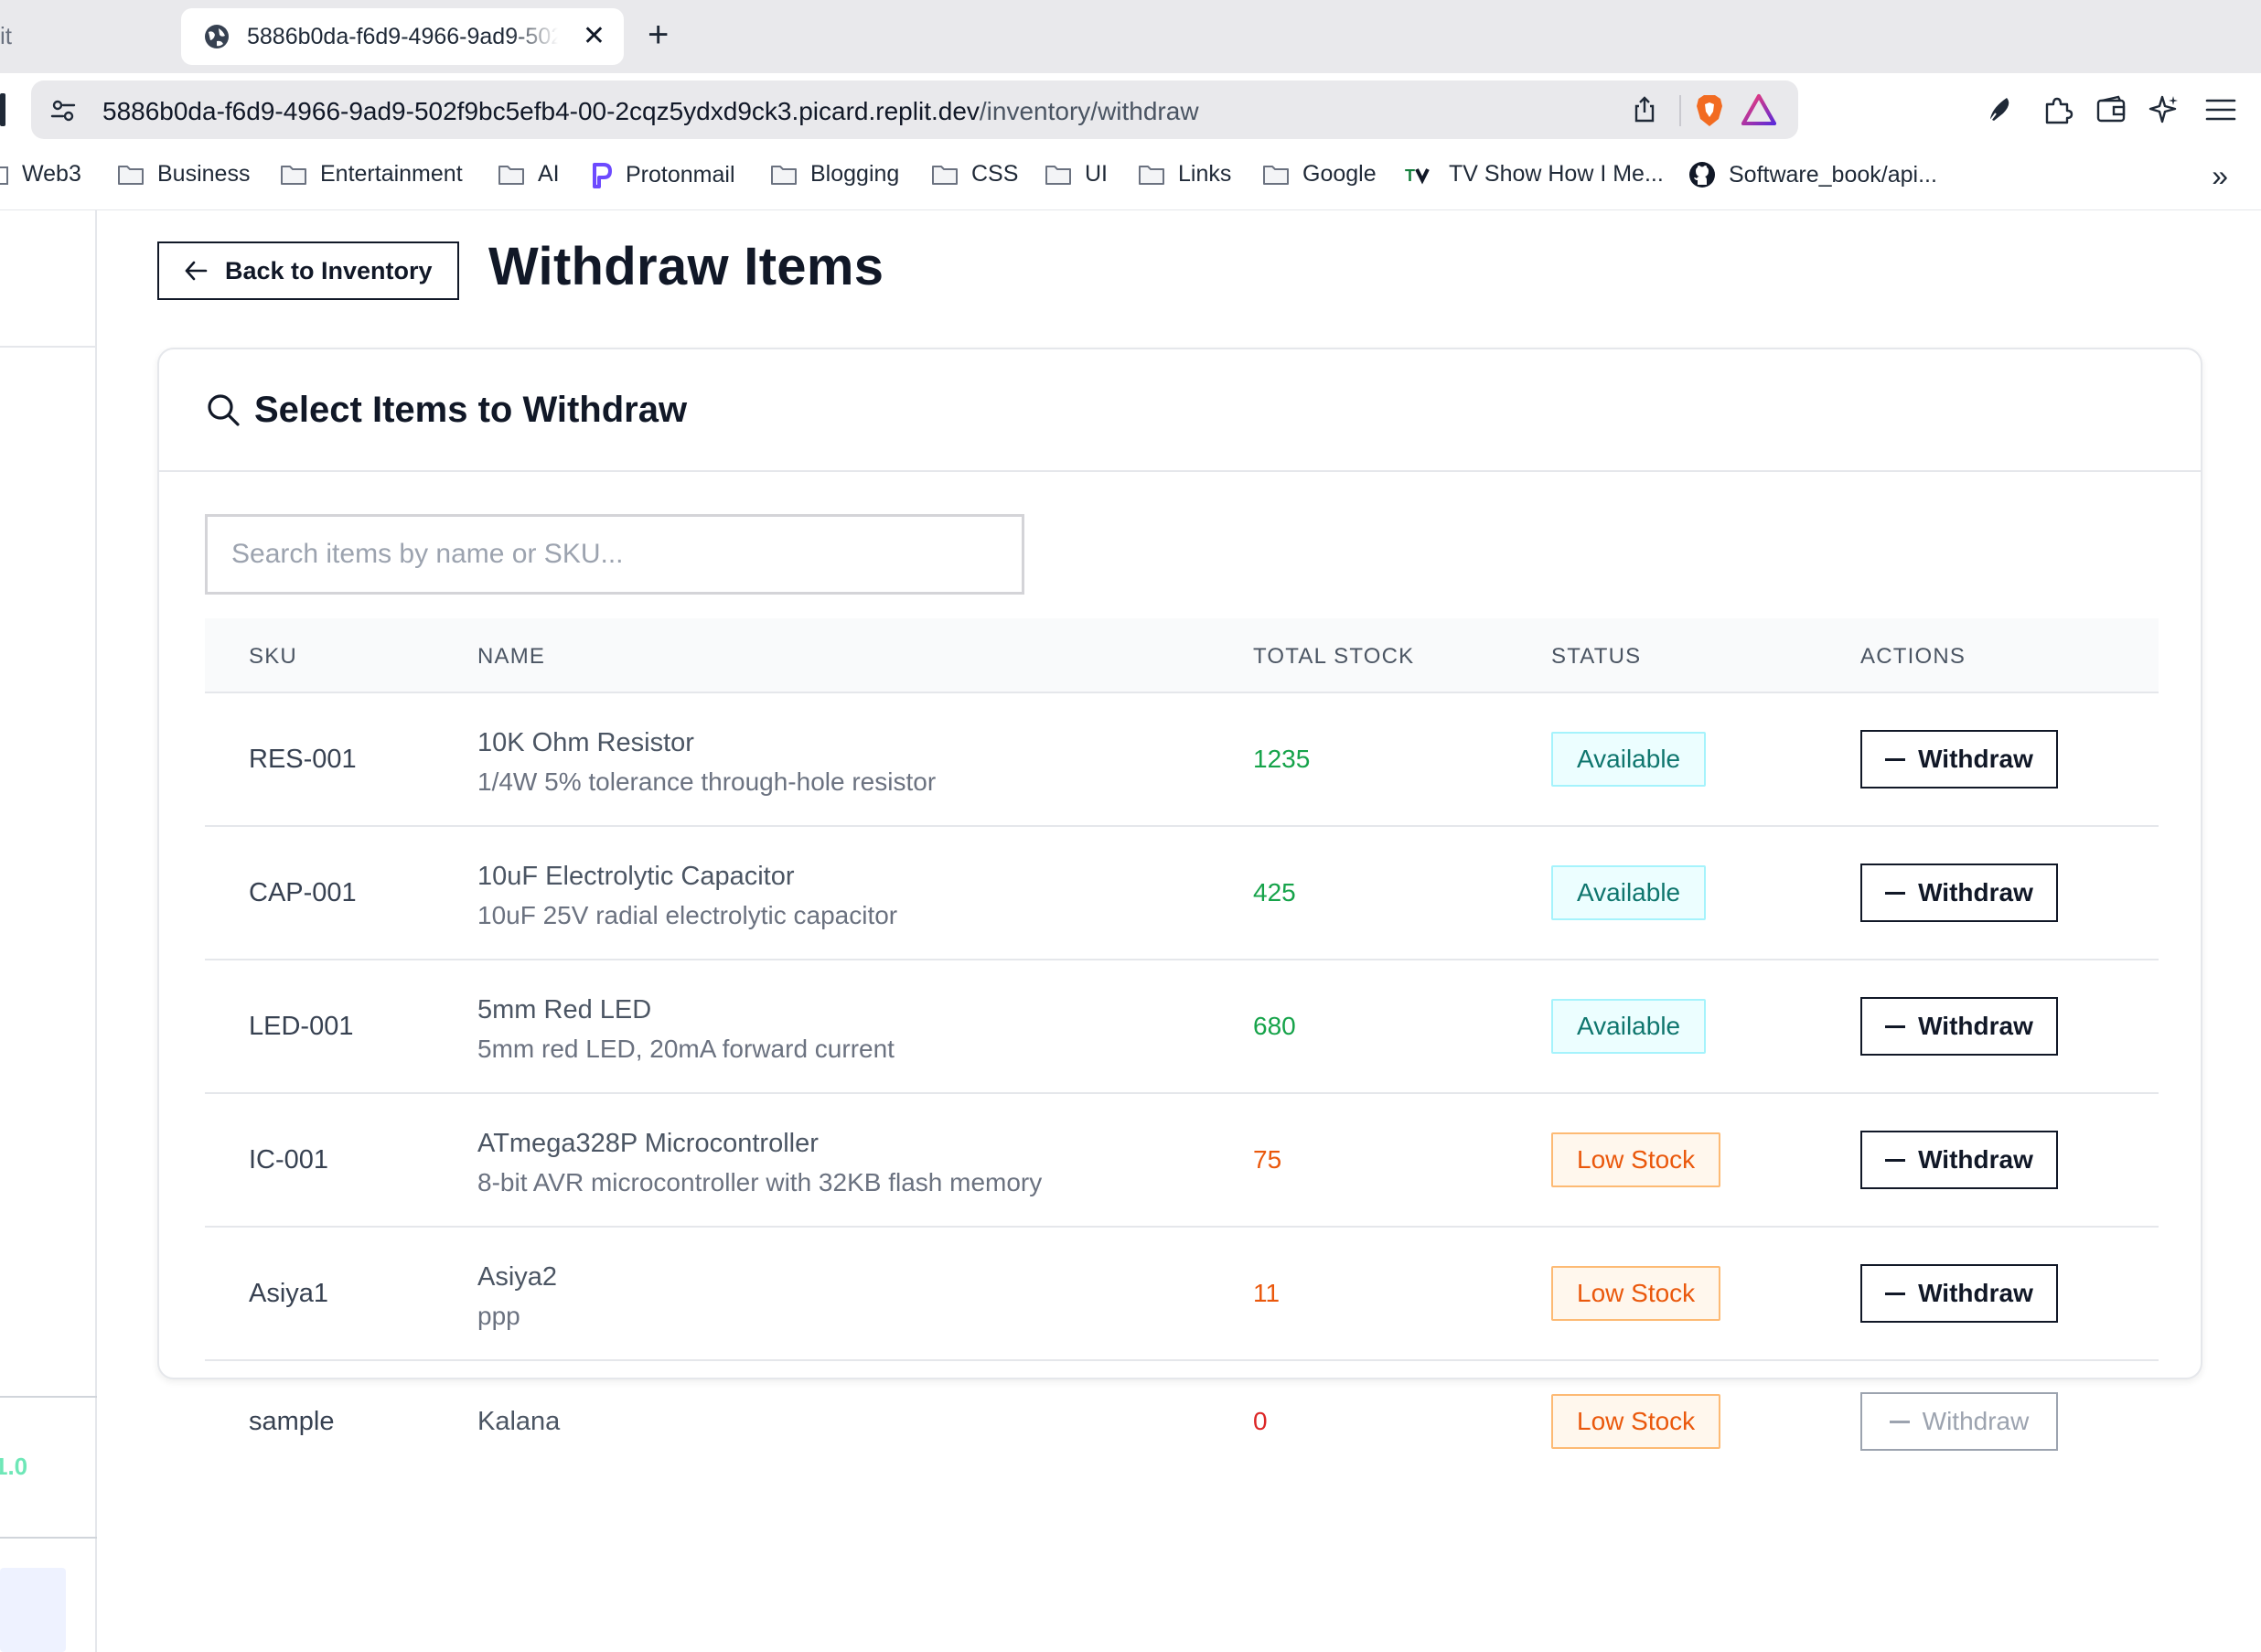 This screenshot has height=1652, width=2261. Describe the element at coordinates (471, 410) in the screenshot. I see `card-title: Select Items to Withdraw` at that location.